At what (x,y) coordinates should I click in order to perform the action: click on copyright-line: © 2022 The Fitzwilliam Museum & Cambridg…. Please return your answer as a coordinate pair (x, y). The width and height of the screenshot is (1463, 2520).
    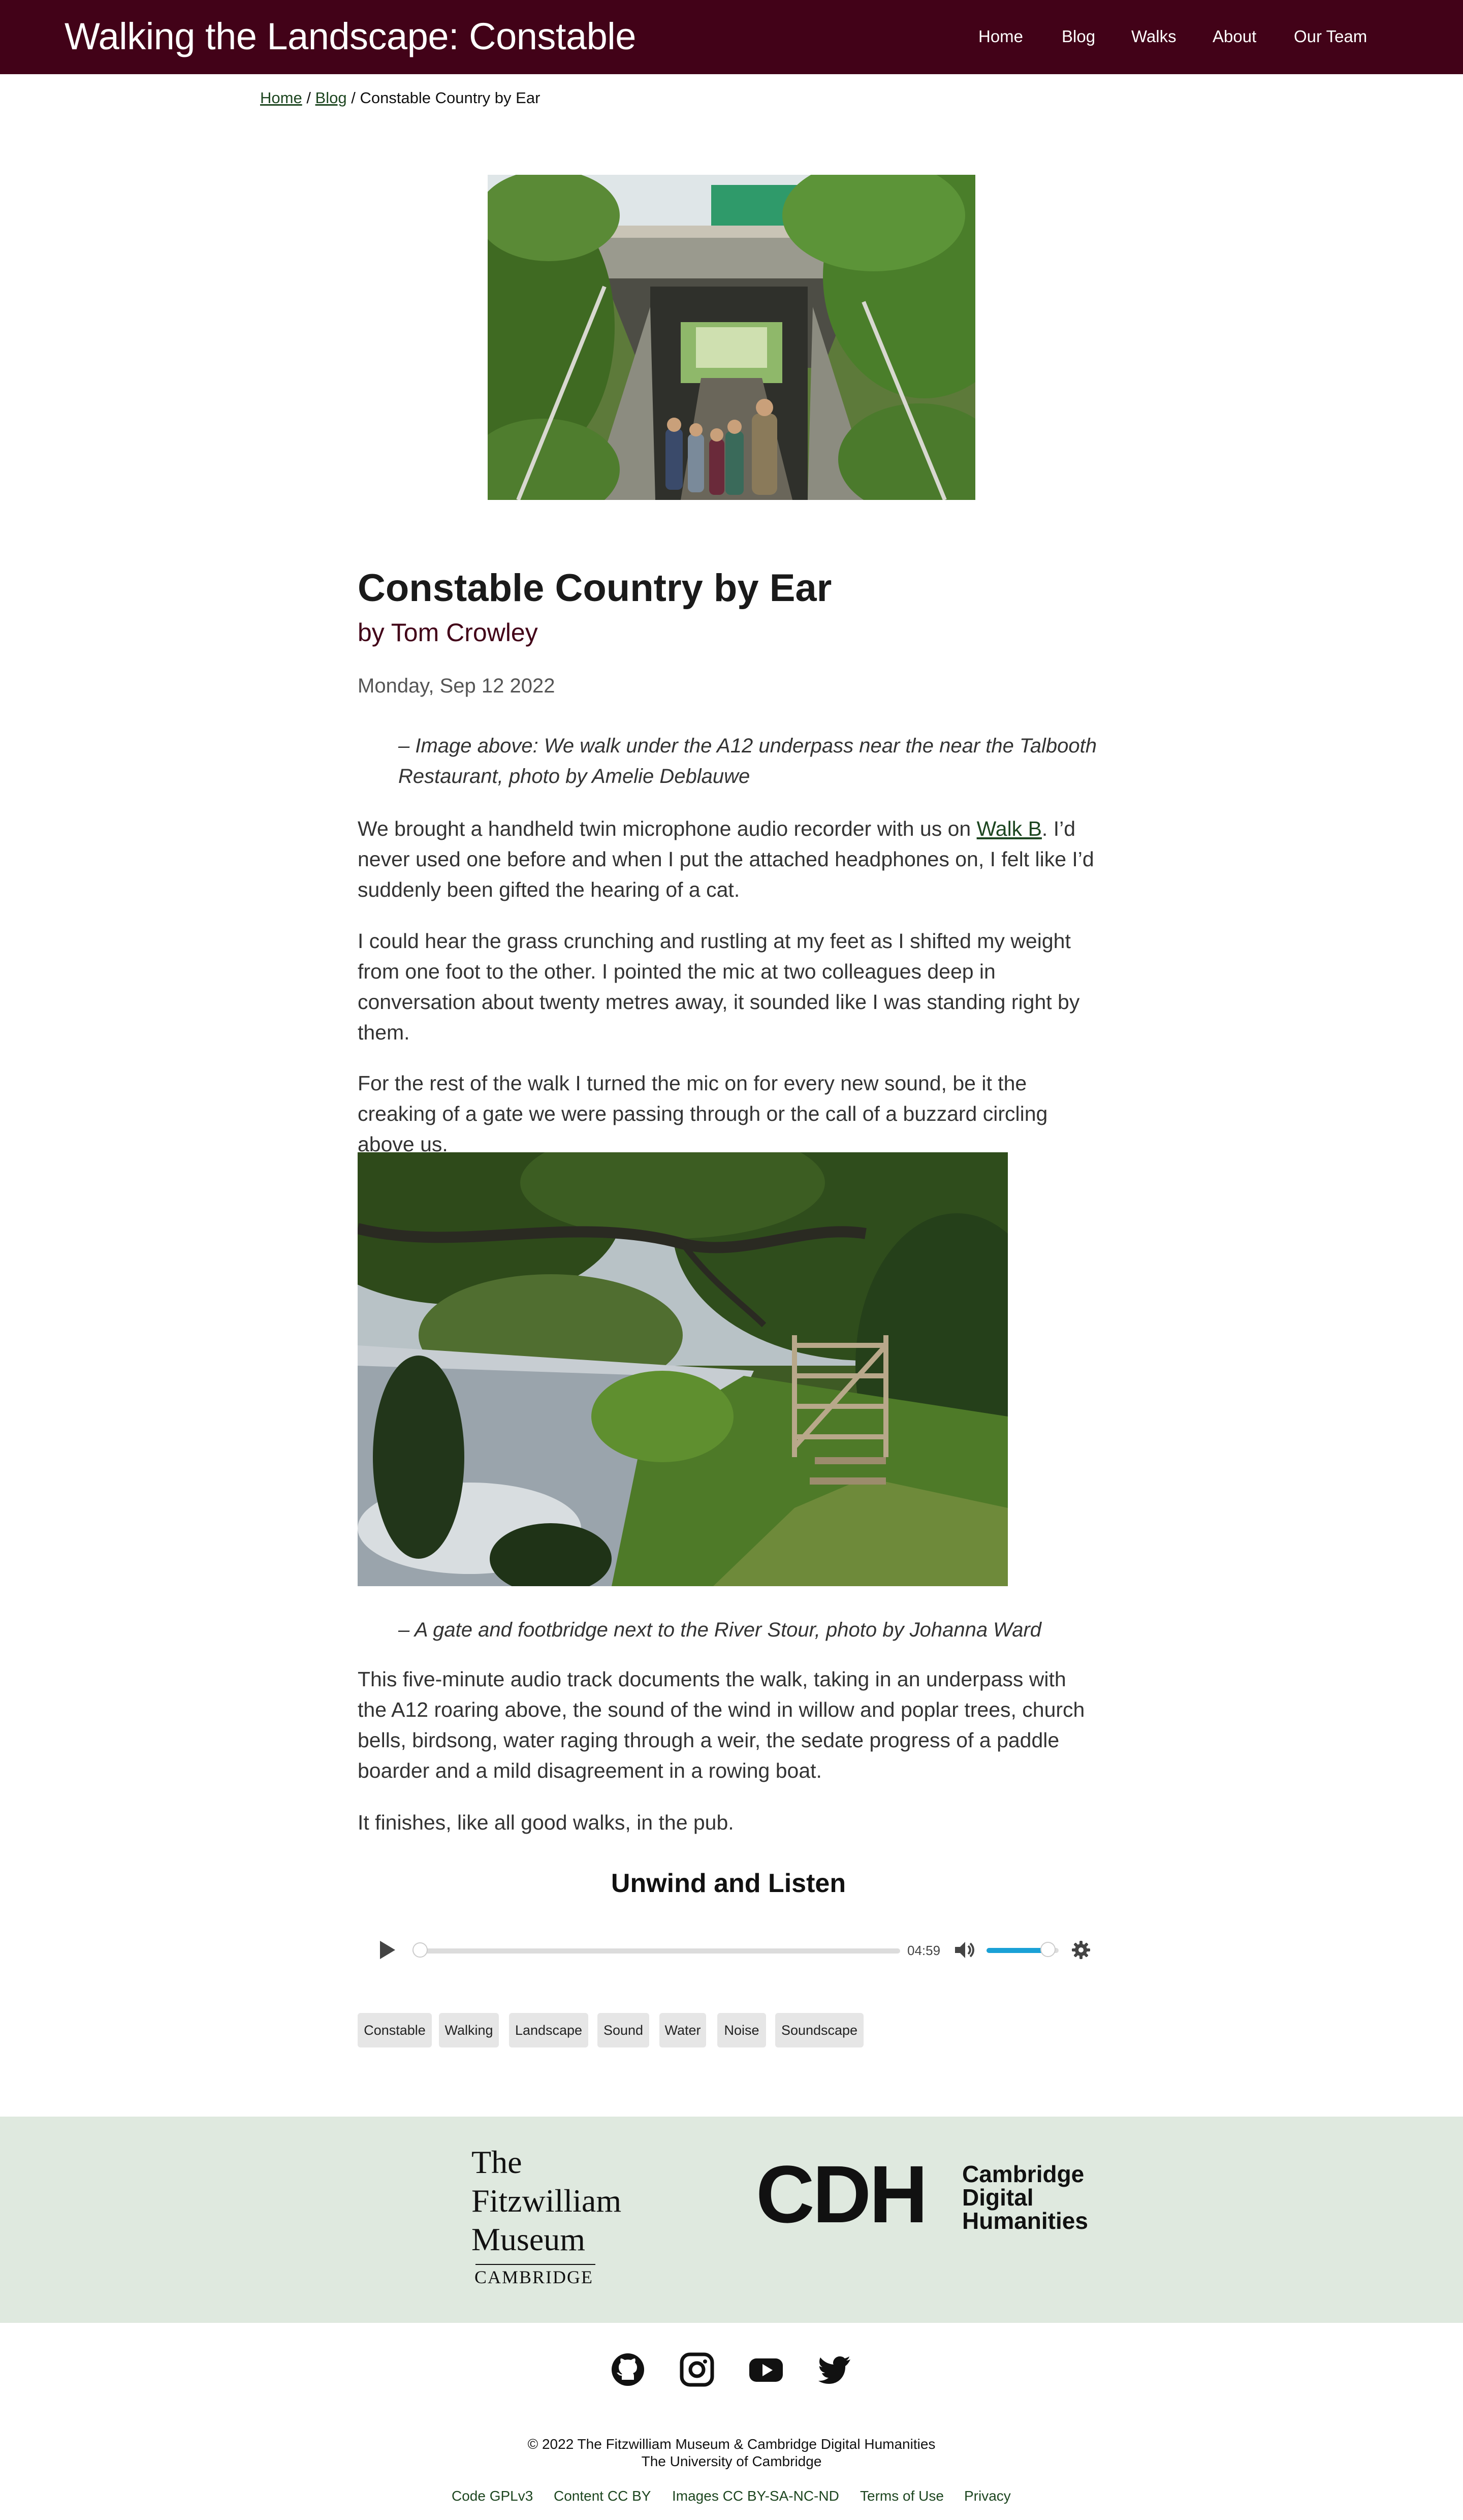
    Looking at the image, I should click on (731, 2444).